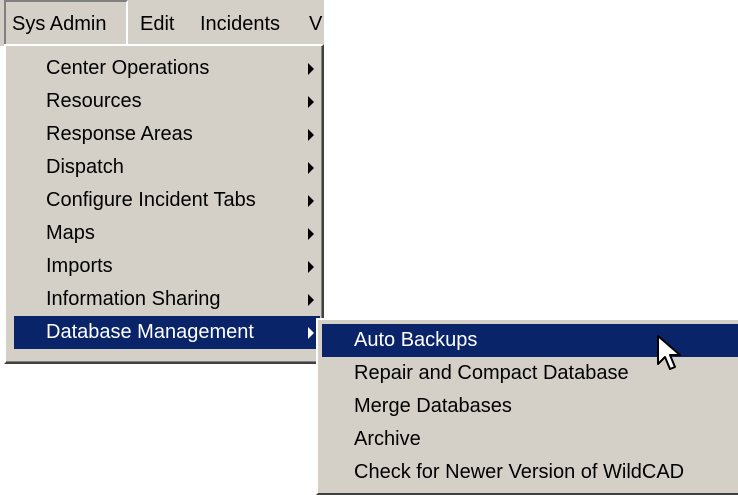 Image resolution: width=738 pixels, height=495 pixels. What do you see at coordinates (59, 24) in the screenshot?
I see `menu-sys-admin-label: Sys Admin` at bounding box center [59, 24].